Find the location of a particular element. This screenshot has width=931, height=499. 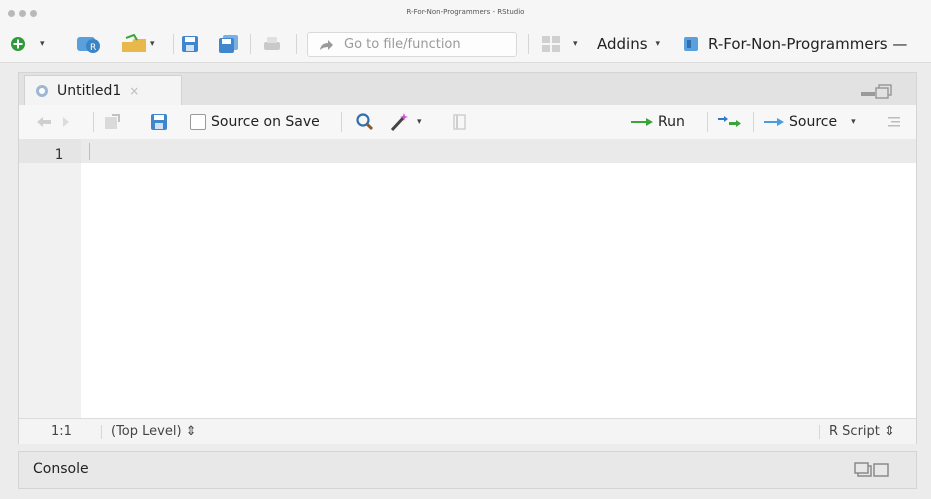

file-type-selector: R Script ⇕ is located at coordinates (862, 431).